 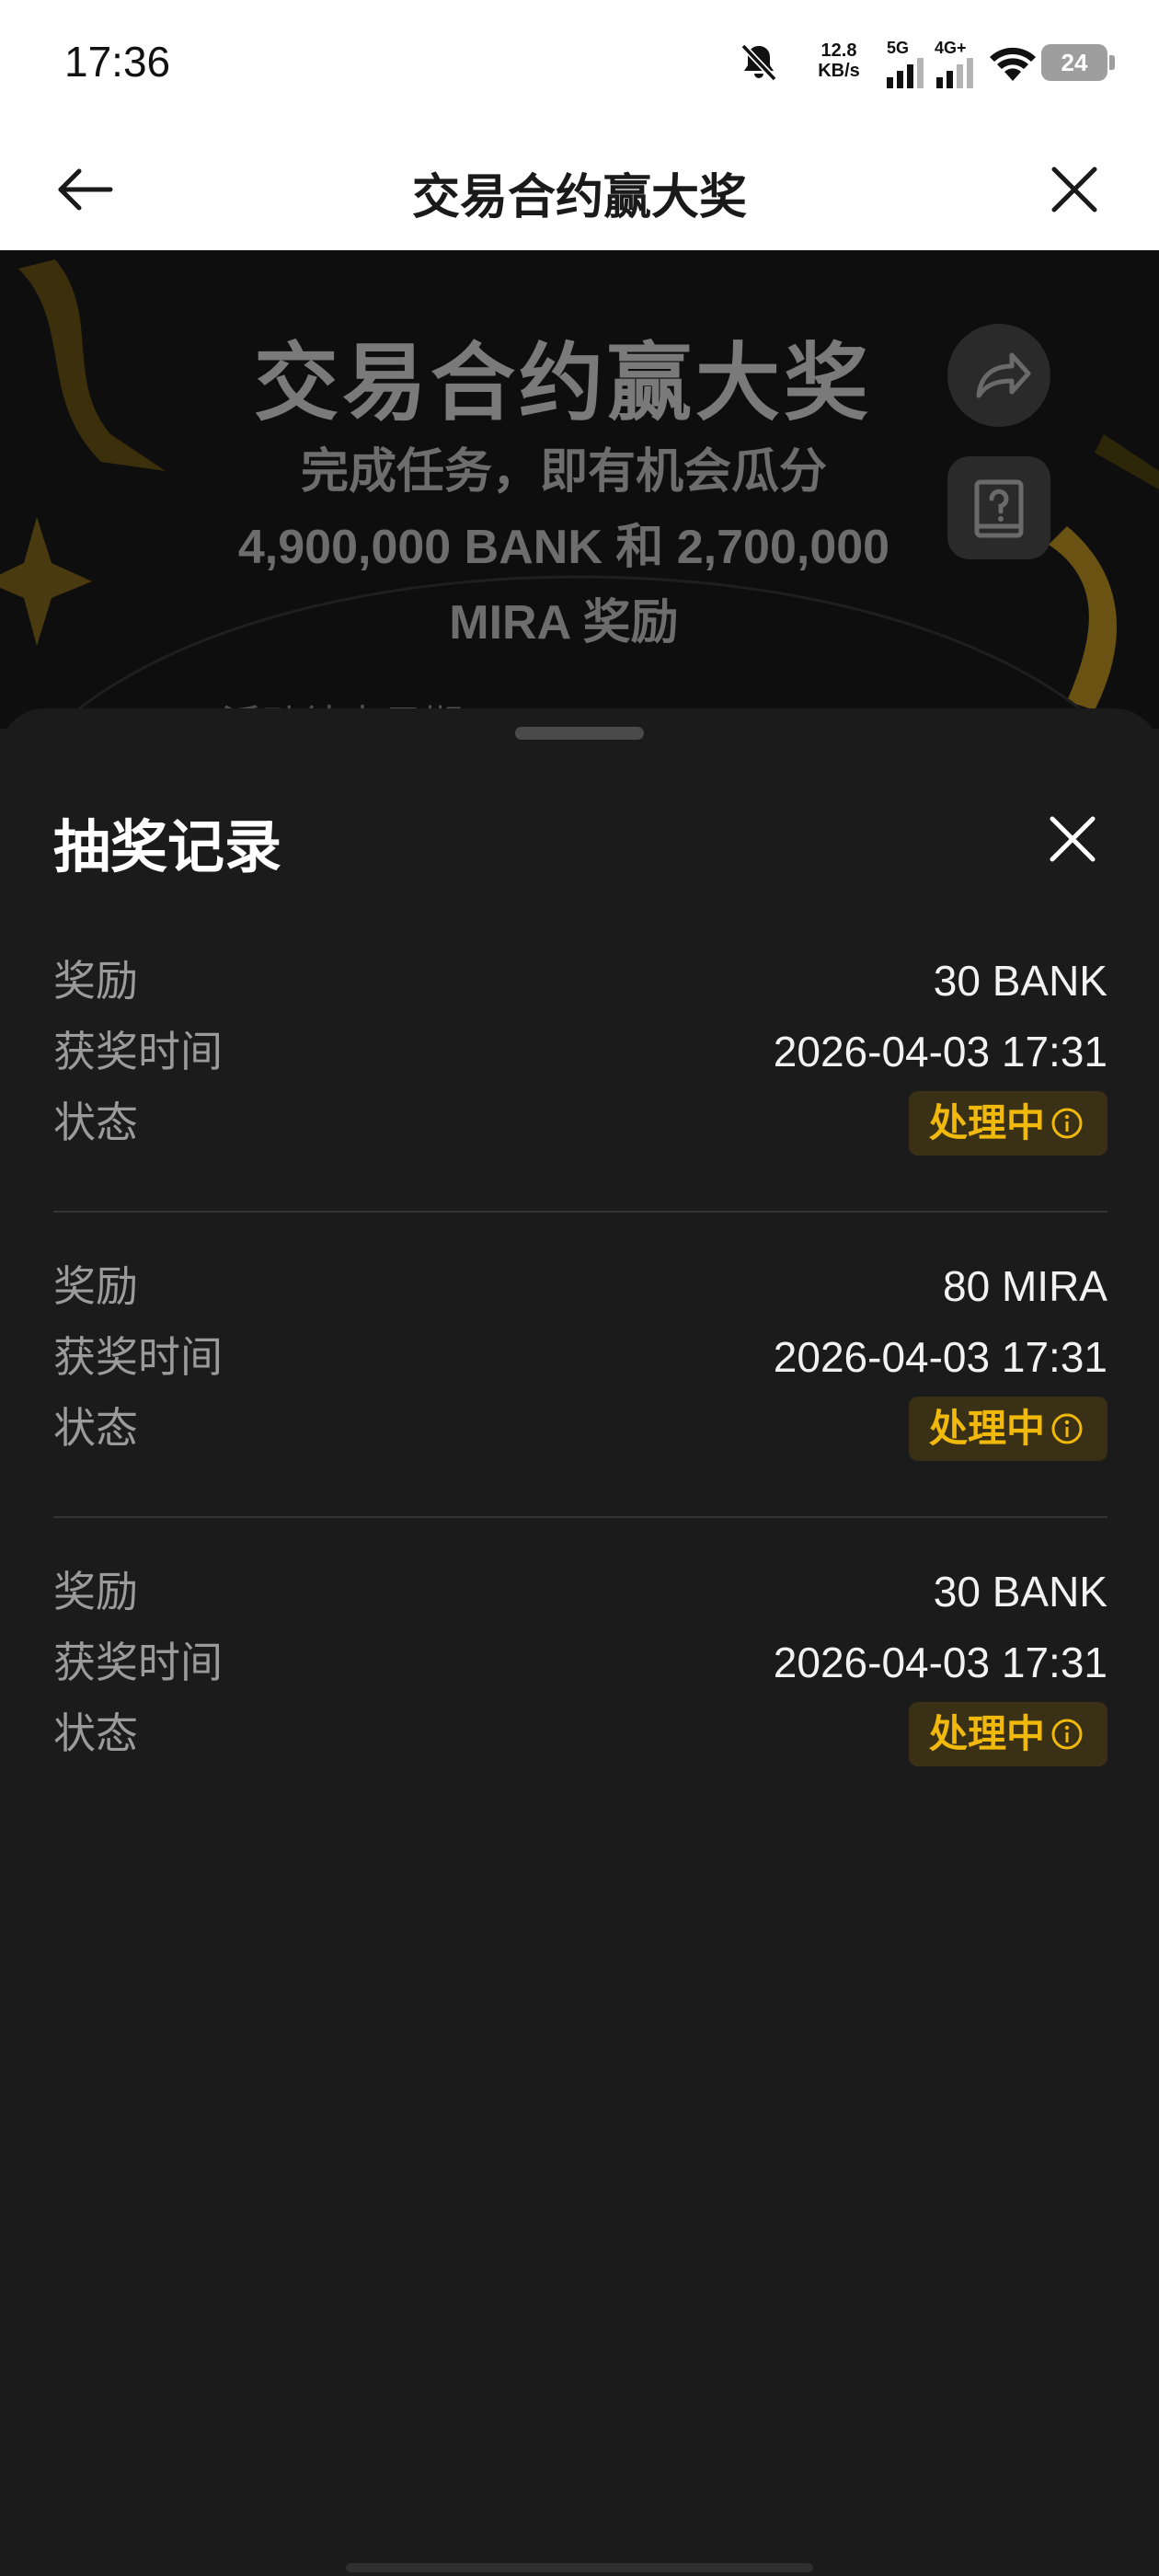 What do you see at coordinates (1025, 1286) in the screenshot?
I see `reward-value: 80 MIRA` at bounding box center [1025, 1286].